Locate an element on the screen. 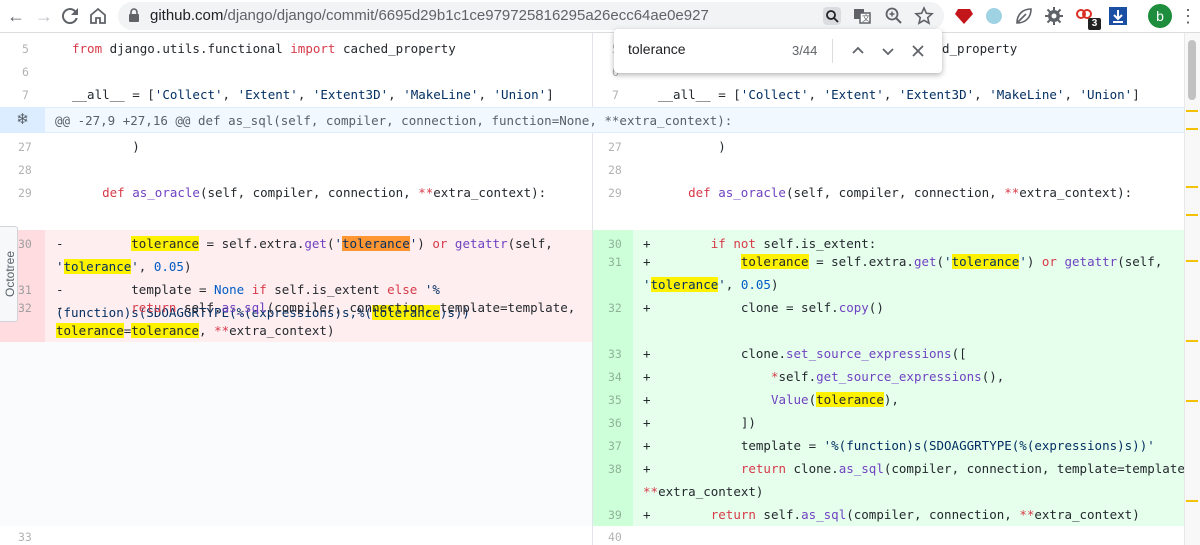 The height and width of the screenshot is (545, 1200). back-arrow-icon: ← is located at coordinates (16, 16).